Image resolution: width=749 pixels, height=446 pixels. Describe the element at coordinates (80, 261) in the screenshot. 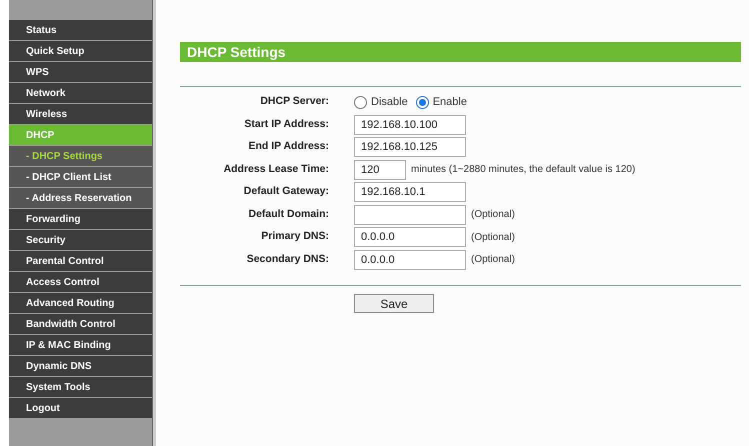

I see `sidebar-item: Parental Control` at that location.